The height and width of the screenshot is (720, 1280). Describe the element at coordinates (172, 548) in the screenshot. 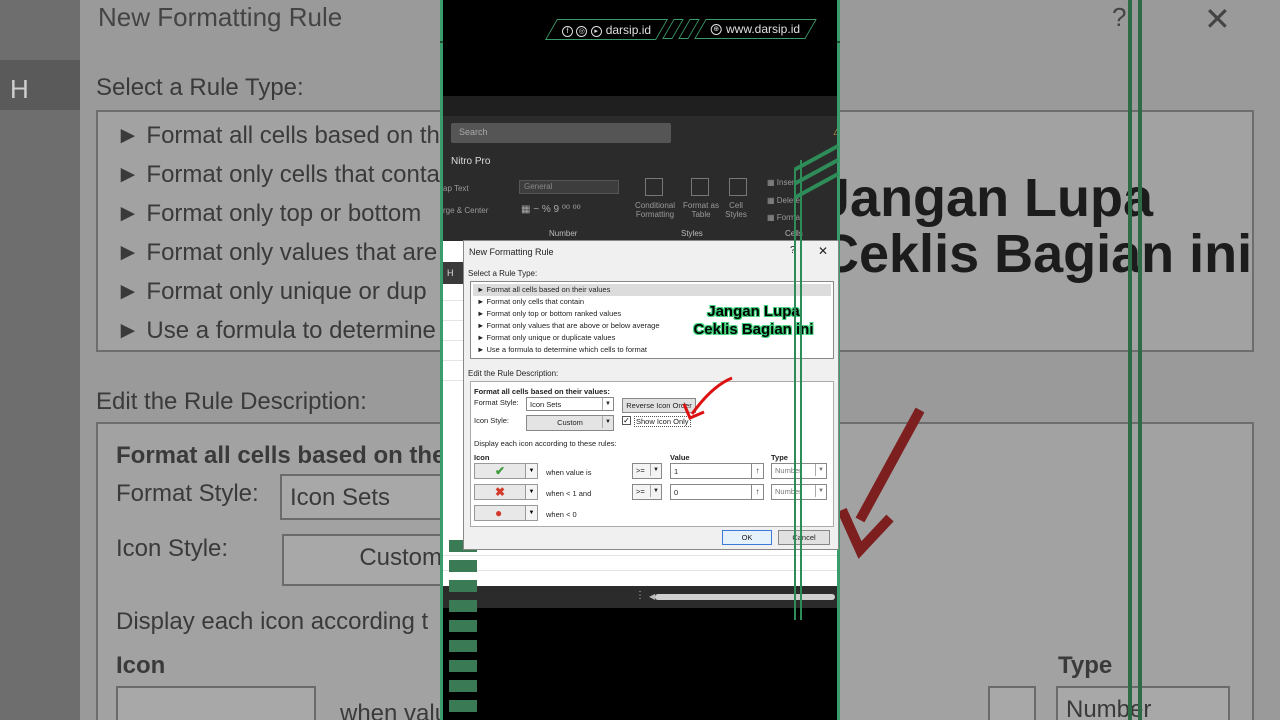

I see `bg-icon-style-label: Icon Style:` at that location.